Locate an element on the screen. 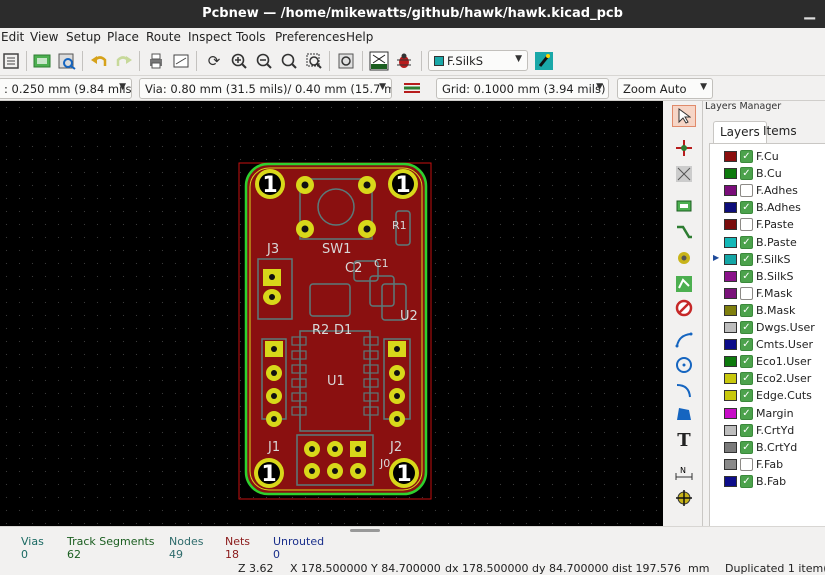 The image size is (825, 575). zoom-selection-icon is located at coordinates (314, 61).